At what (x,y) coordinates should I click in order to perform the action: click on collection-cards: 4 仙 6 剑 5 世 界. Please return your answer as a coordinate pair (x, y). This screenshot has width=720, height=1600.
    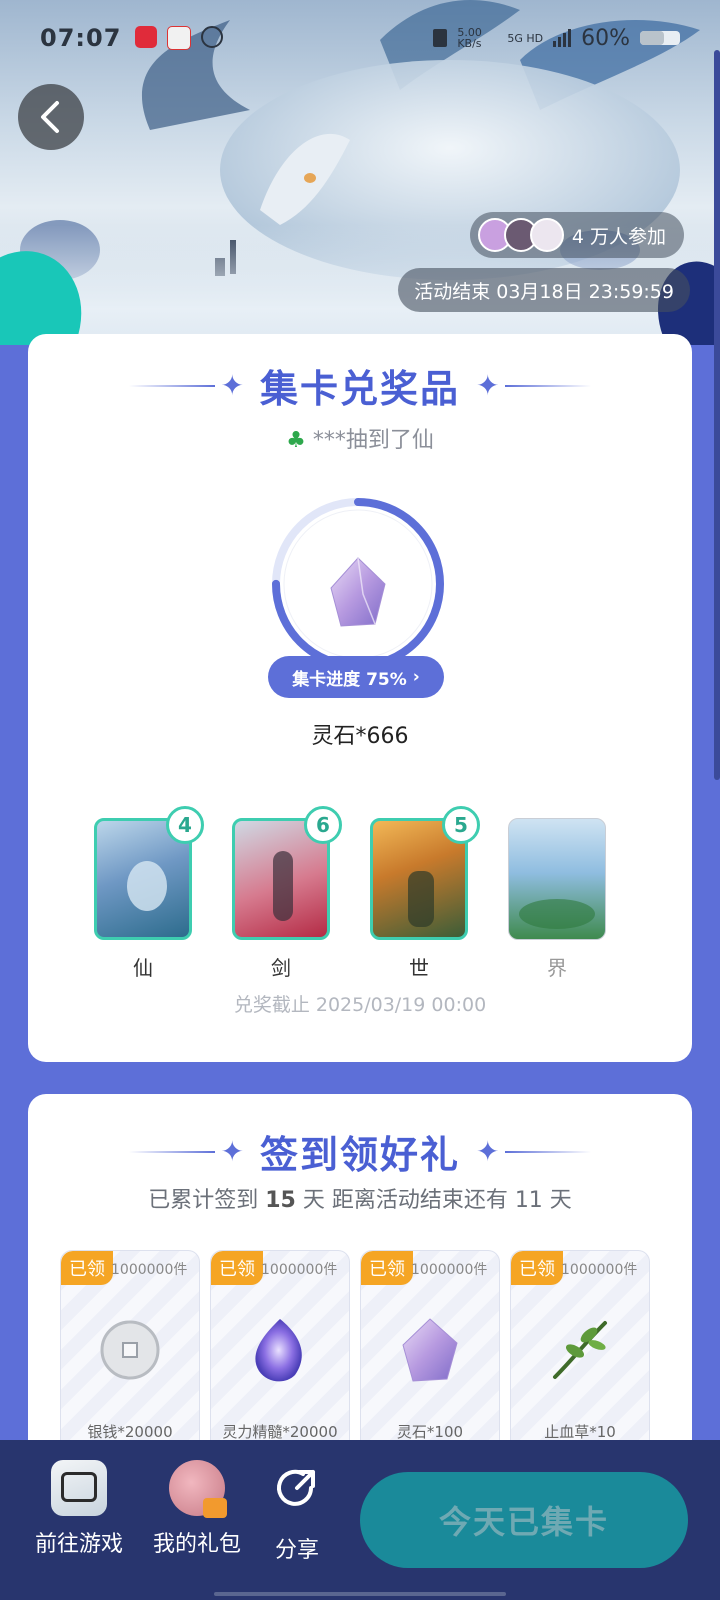
    Looking at the image, I should click on (364, 897).